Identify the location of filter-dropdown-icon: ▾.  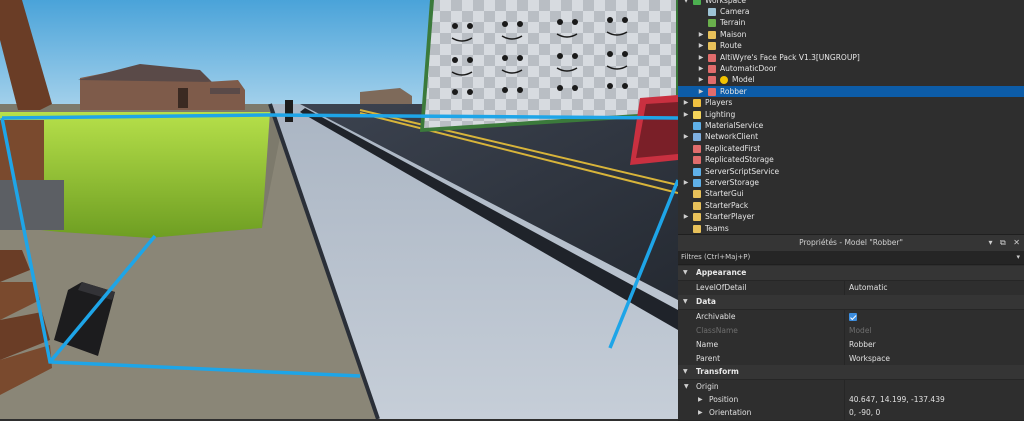
(1018, 257).